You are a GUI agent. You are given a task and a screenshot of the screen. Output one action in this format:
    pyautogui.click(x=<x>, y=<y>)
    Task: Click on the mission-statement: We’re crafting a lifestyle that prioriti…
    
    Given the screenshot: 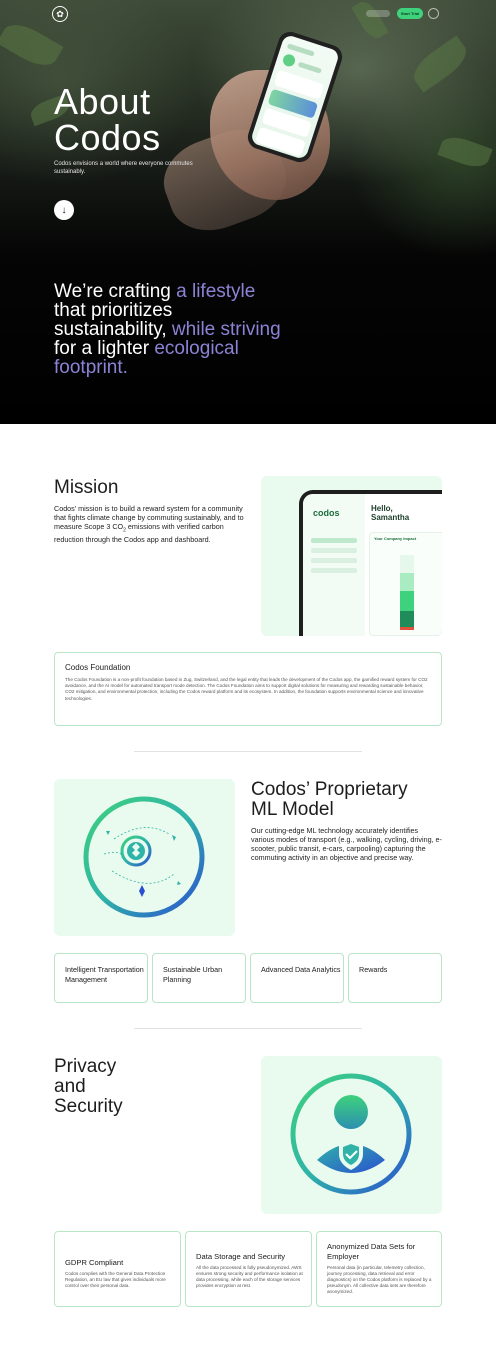 What is the action you would take?
    pyautogui.click(x=189, y=329)
    